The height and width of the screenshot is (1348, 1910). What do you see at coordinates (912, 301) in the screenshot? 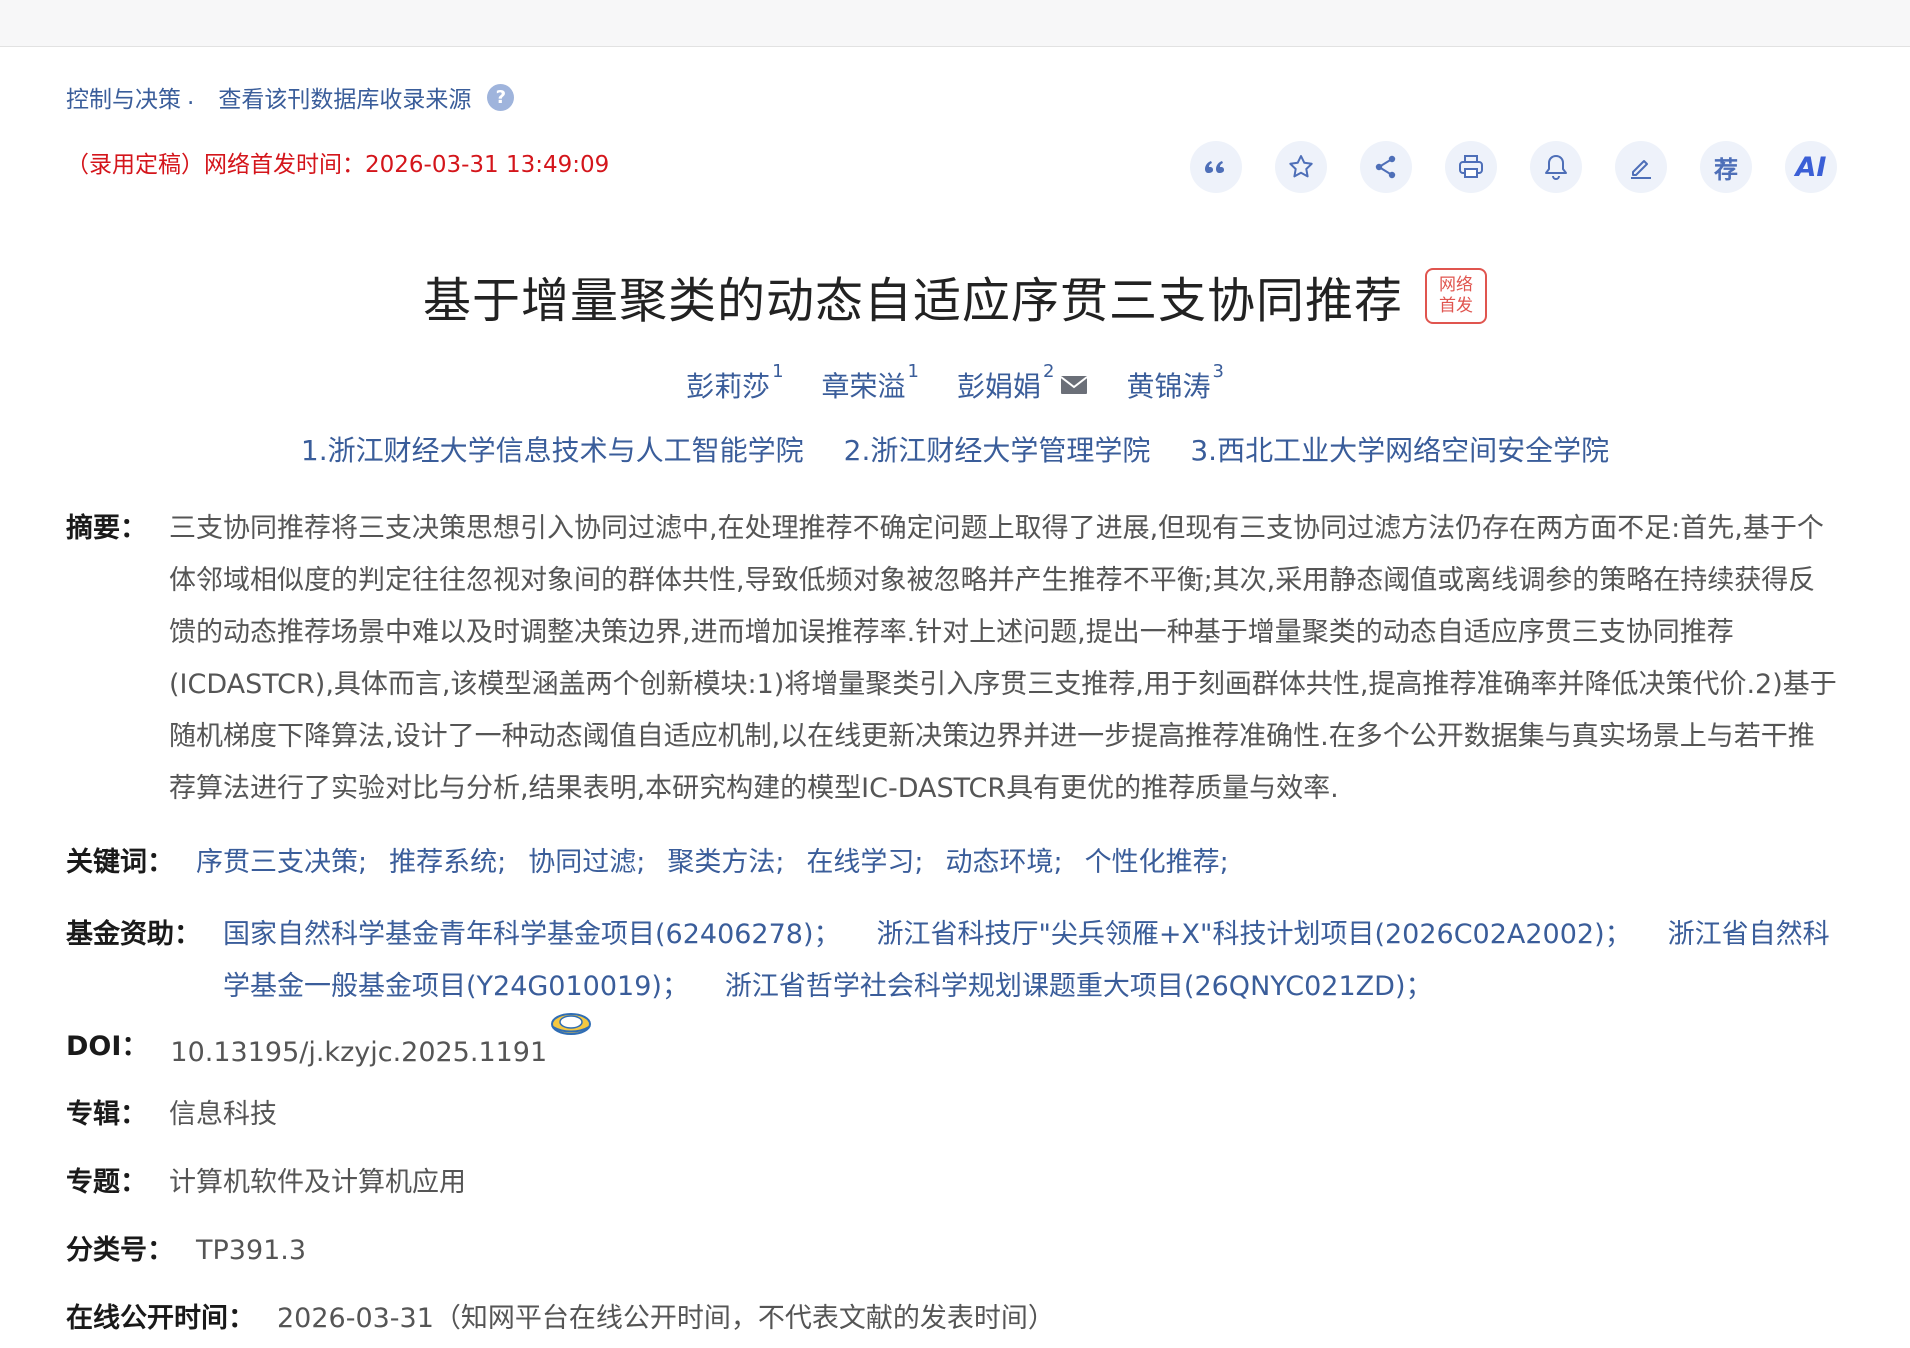
I see `article-title: 基于增量聚类的动态自适应序贯三支协同推荐` at bounding box center [912, 301].